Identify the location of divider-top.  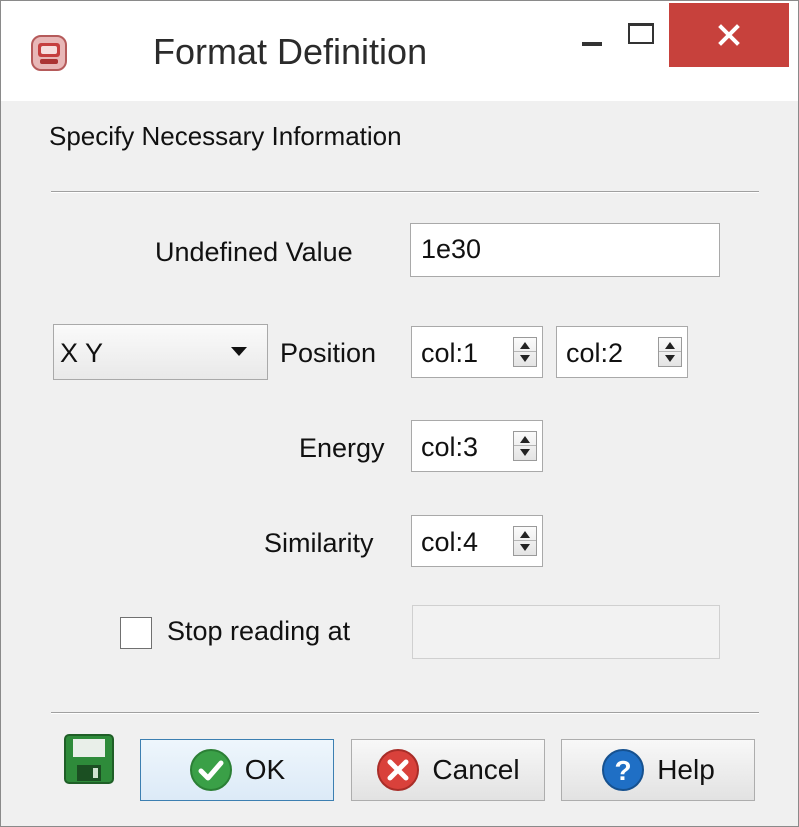
(405, 192).